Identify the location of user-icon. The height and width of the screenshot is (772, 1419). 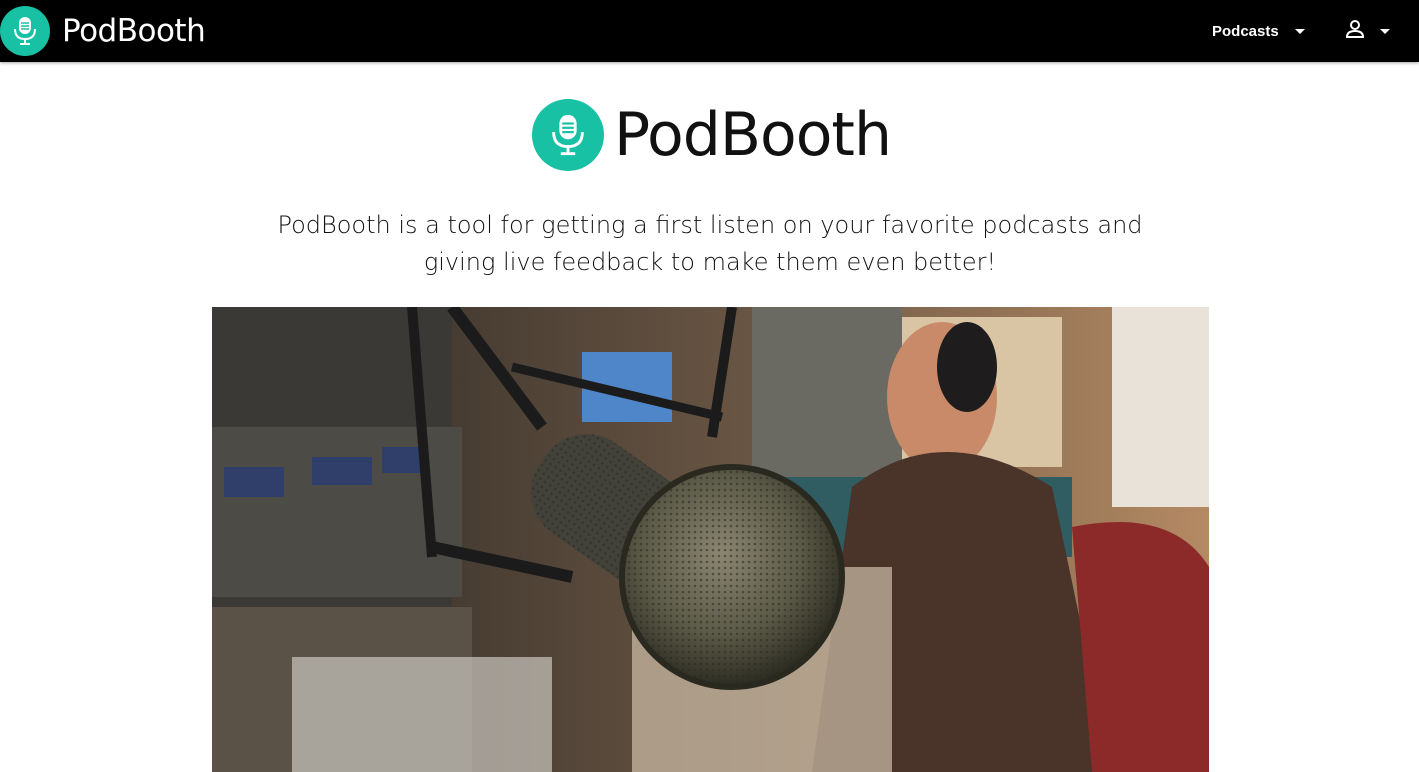
(1355, 31).